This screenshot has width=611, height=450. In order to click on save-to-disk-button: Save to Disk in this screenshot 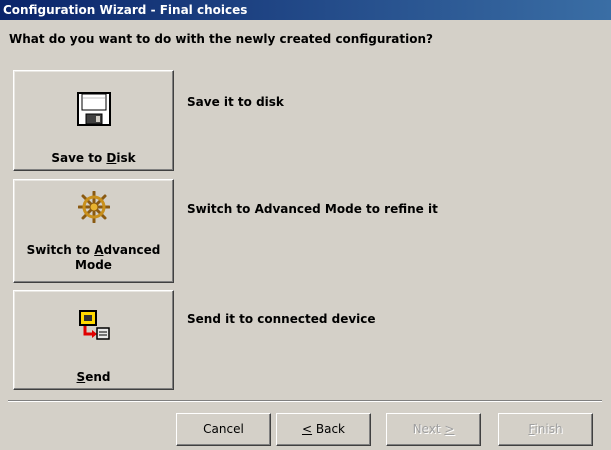, I will do `click(93, 120)`.